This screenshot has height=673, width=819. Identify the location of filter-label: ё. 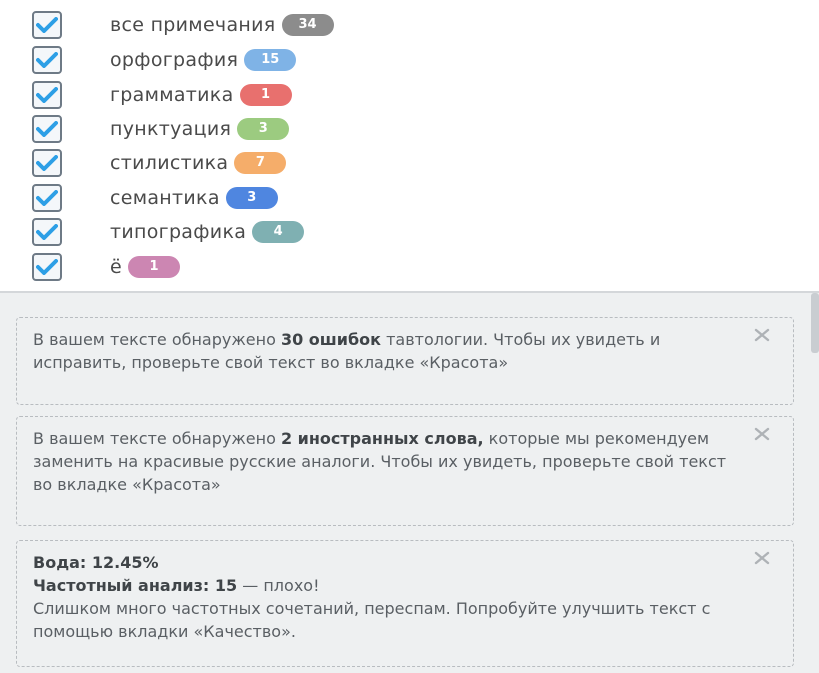
(116, 267).